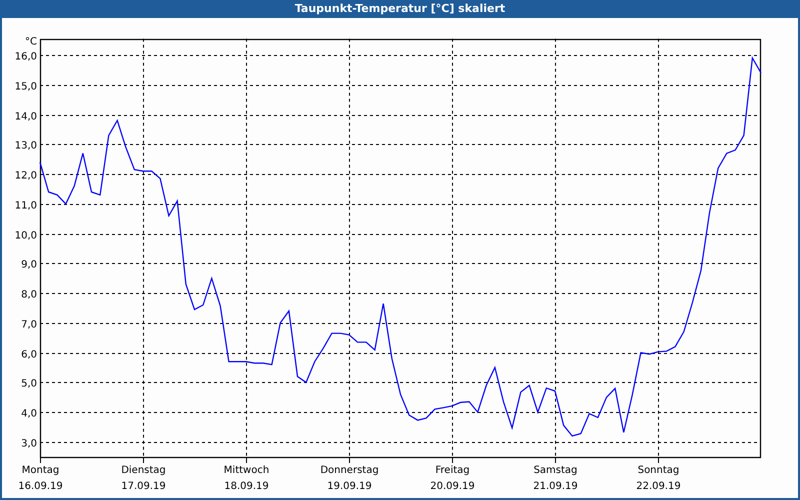 This screenshot has height=500, width=800. Describe the element at coordinates (25, 87) in the screenshot. I see `y-tick-label: 15,0` at that location.